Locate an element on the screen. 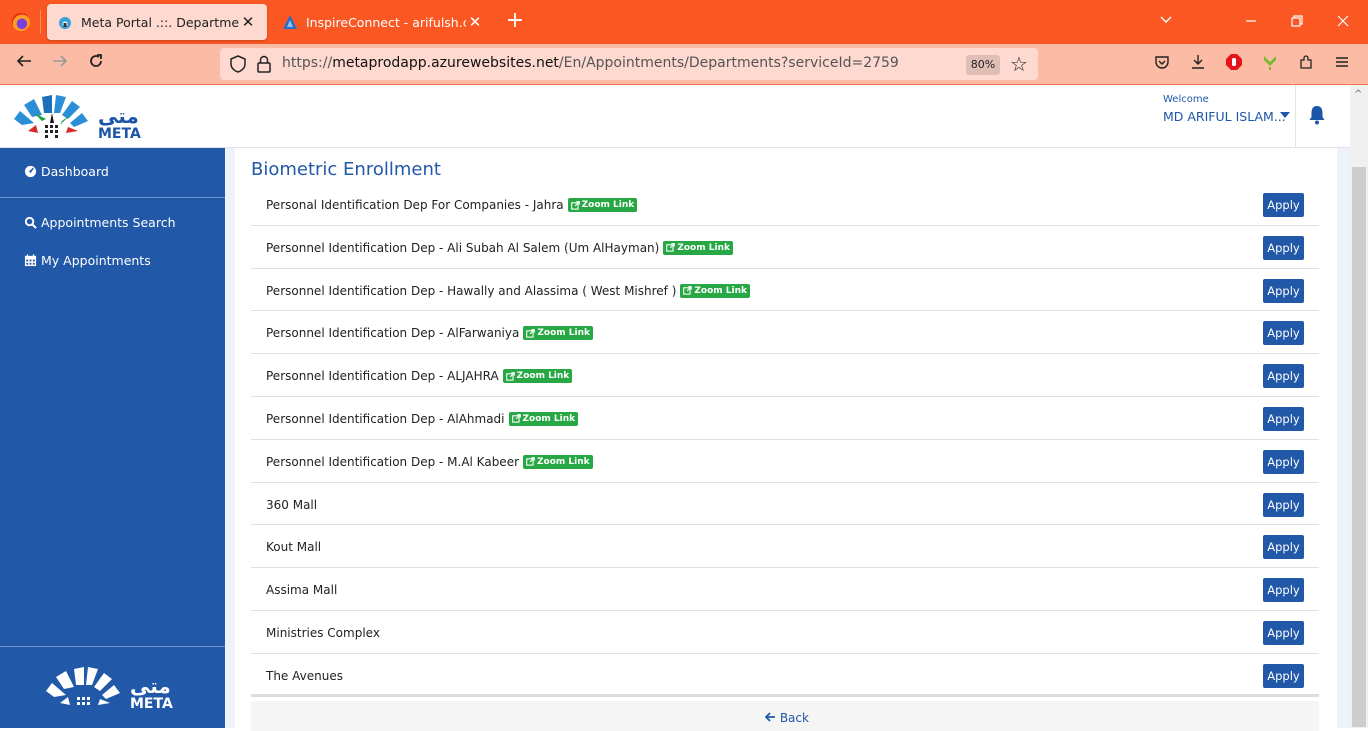 This screenshot has width=1368, height=731. tab-list-chevron-icon is located at coordinates (1166, 22).